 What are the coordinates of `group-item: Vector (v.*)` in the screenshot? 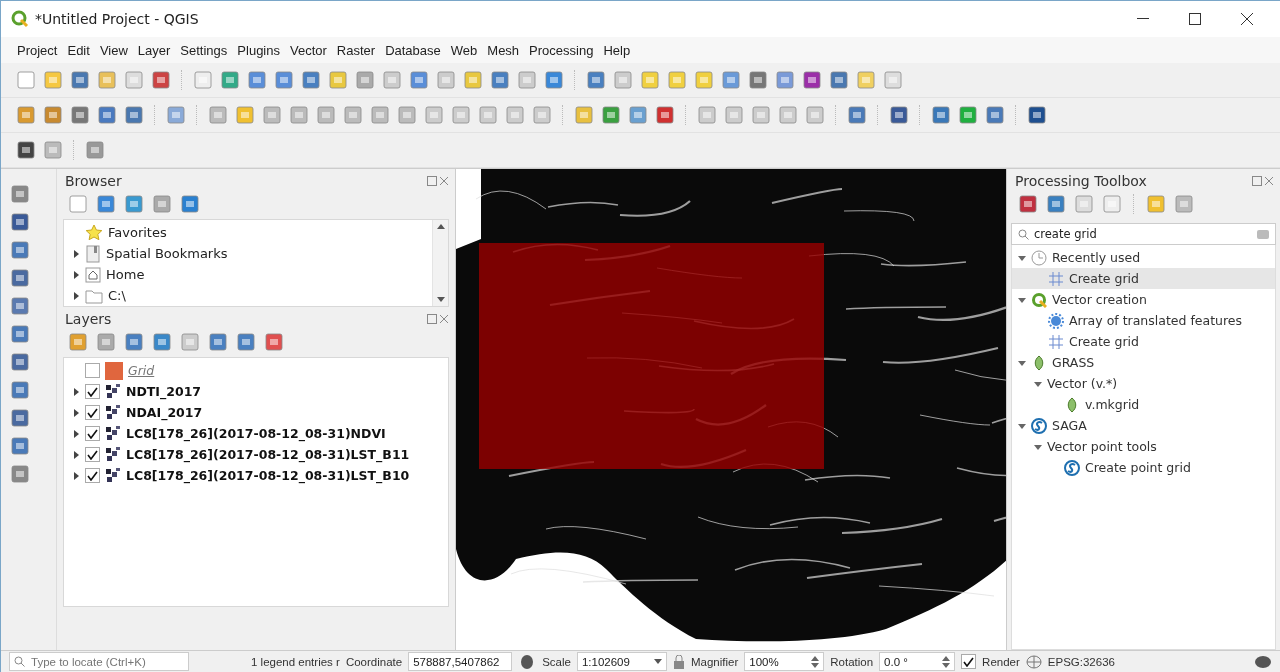 It's located at (1143, 383).